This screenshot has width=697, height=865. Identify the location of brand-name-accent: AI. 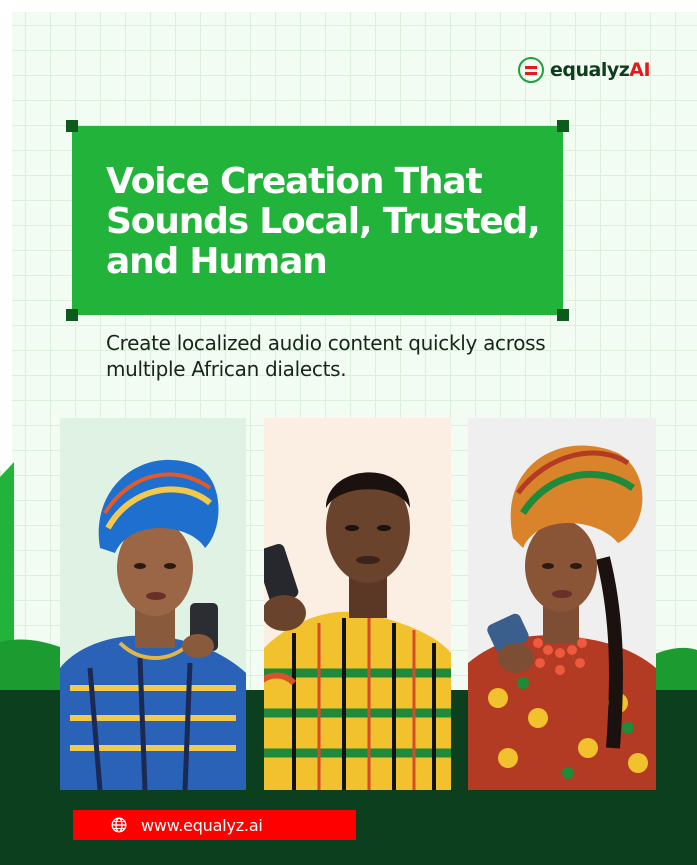
(640, 70).